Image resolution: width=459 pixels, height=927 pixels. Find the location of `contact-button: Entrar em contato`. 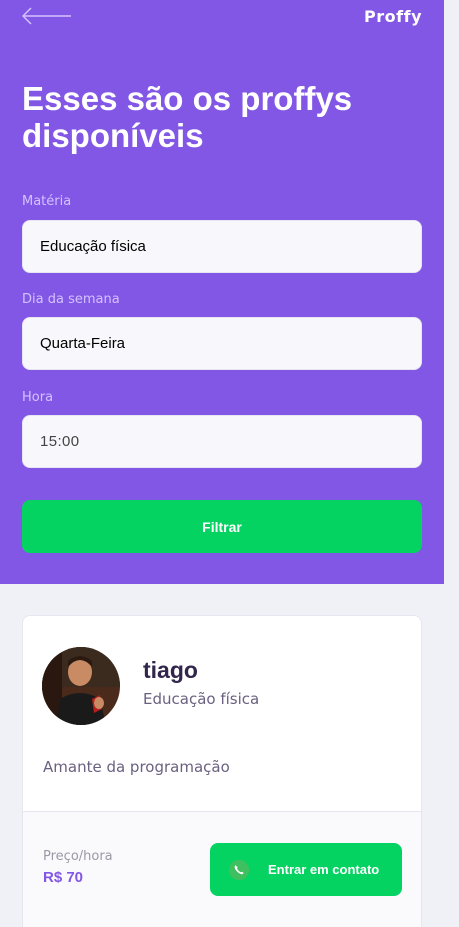

contact-button: Entrar em contato is located at coordinates (306, 869).